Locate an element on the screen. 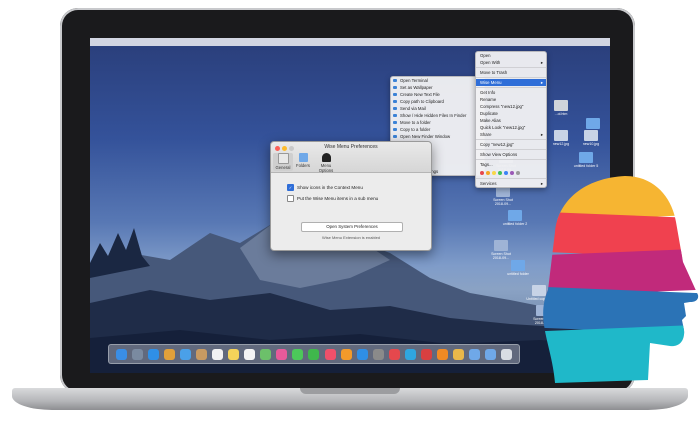 Image resolution: width=700 pixels, height=430 pixels. wise-menu-logo is located at coordinates (621, 279).